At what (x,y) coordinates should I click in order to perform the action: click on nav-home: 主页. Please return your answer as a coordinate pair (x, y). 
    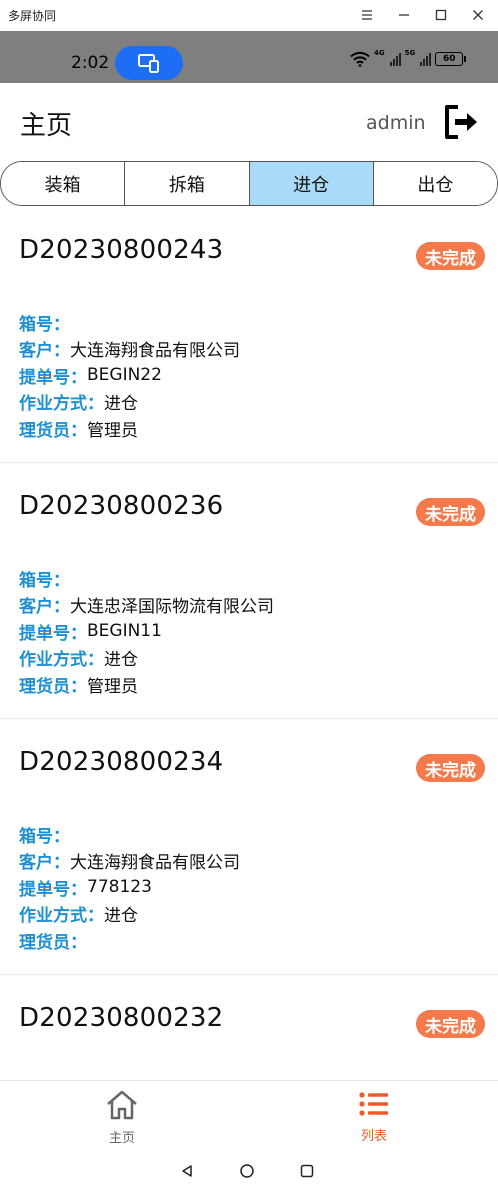
    Looking at the image, I should click on (122, 1119).